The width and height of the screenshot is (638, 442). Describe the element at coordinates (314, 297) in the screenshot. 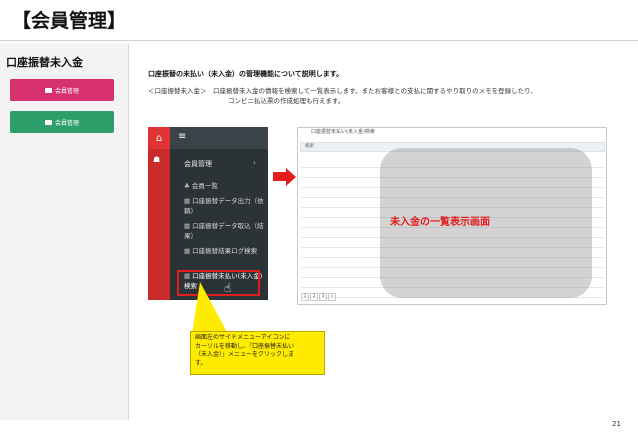

I see `page-button: 2` at that location.